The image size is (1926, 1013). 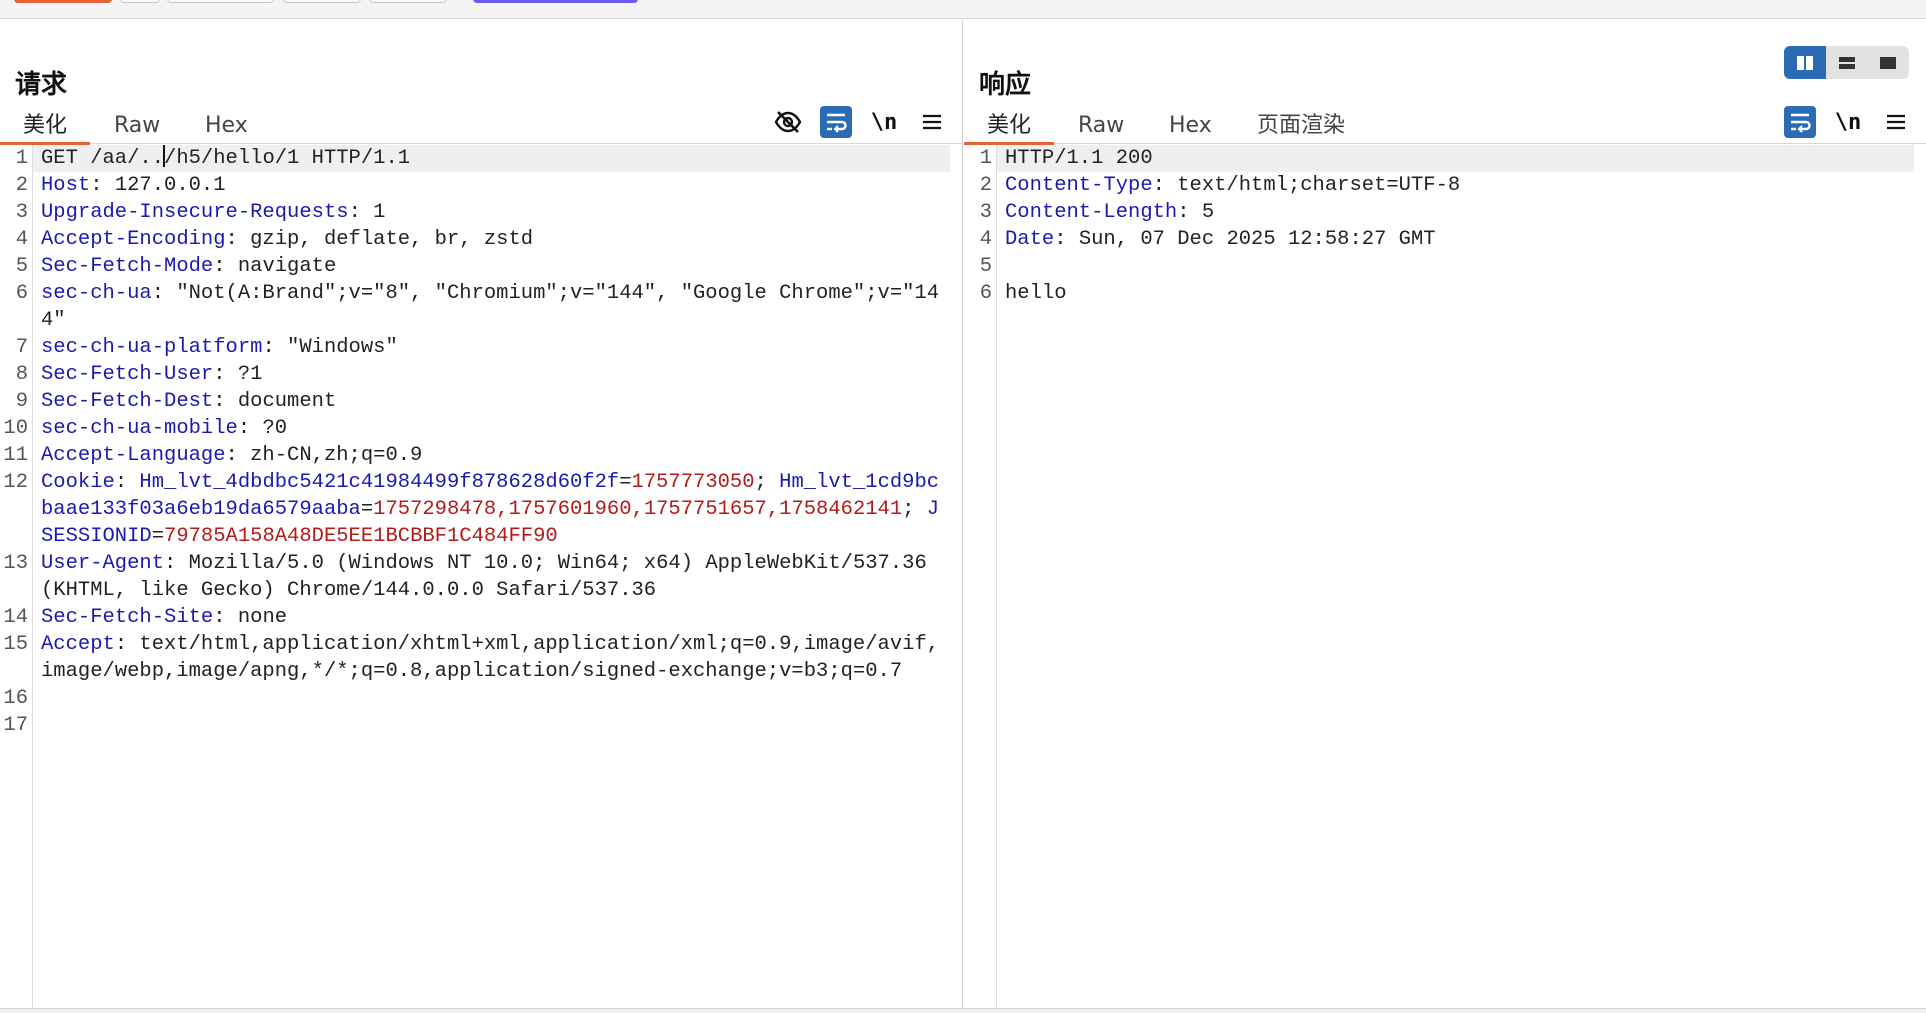 What do you see at coordinates (1439, 239) in the screenshot?
I see `code-line: 4 Date: Sun, 07 Dec 2025 12:58:27 GMT` at bounding box center [1439, 239].